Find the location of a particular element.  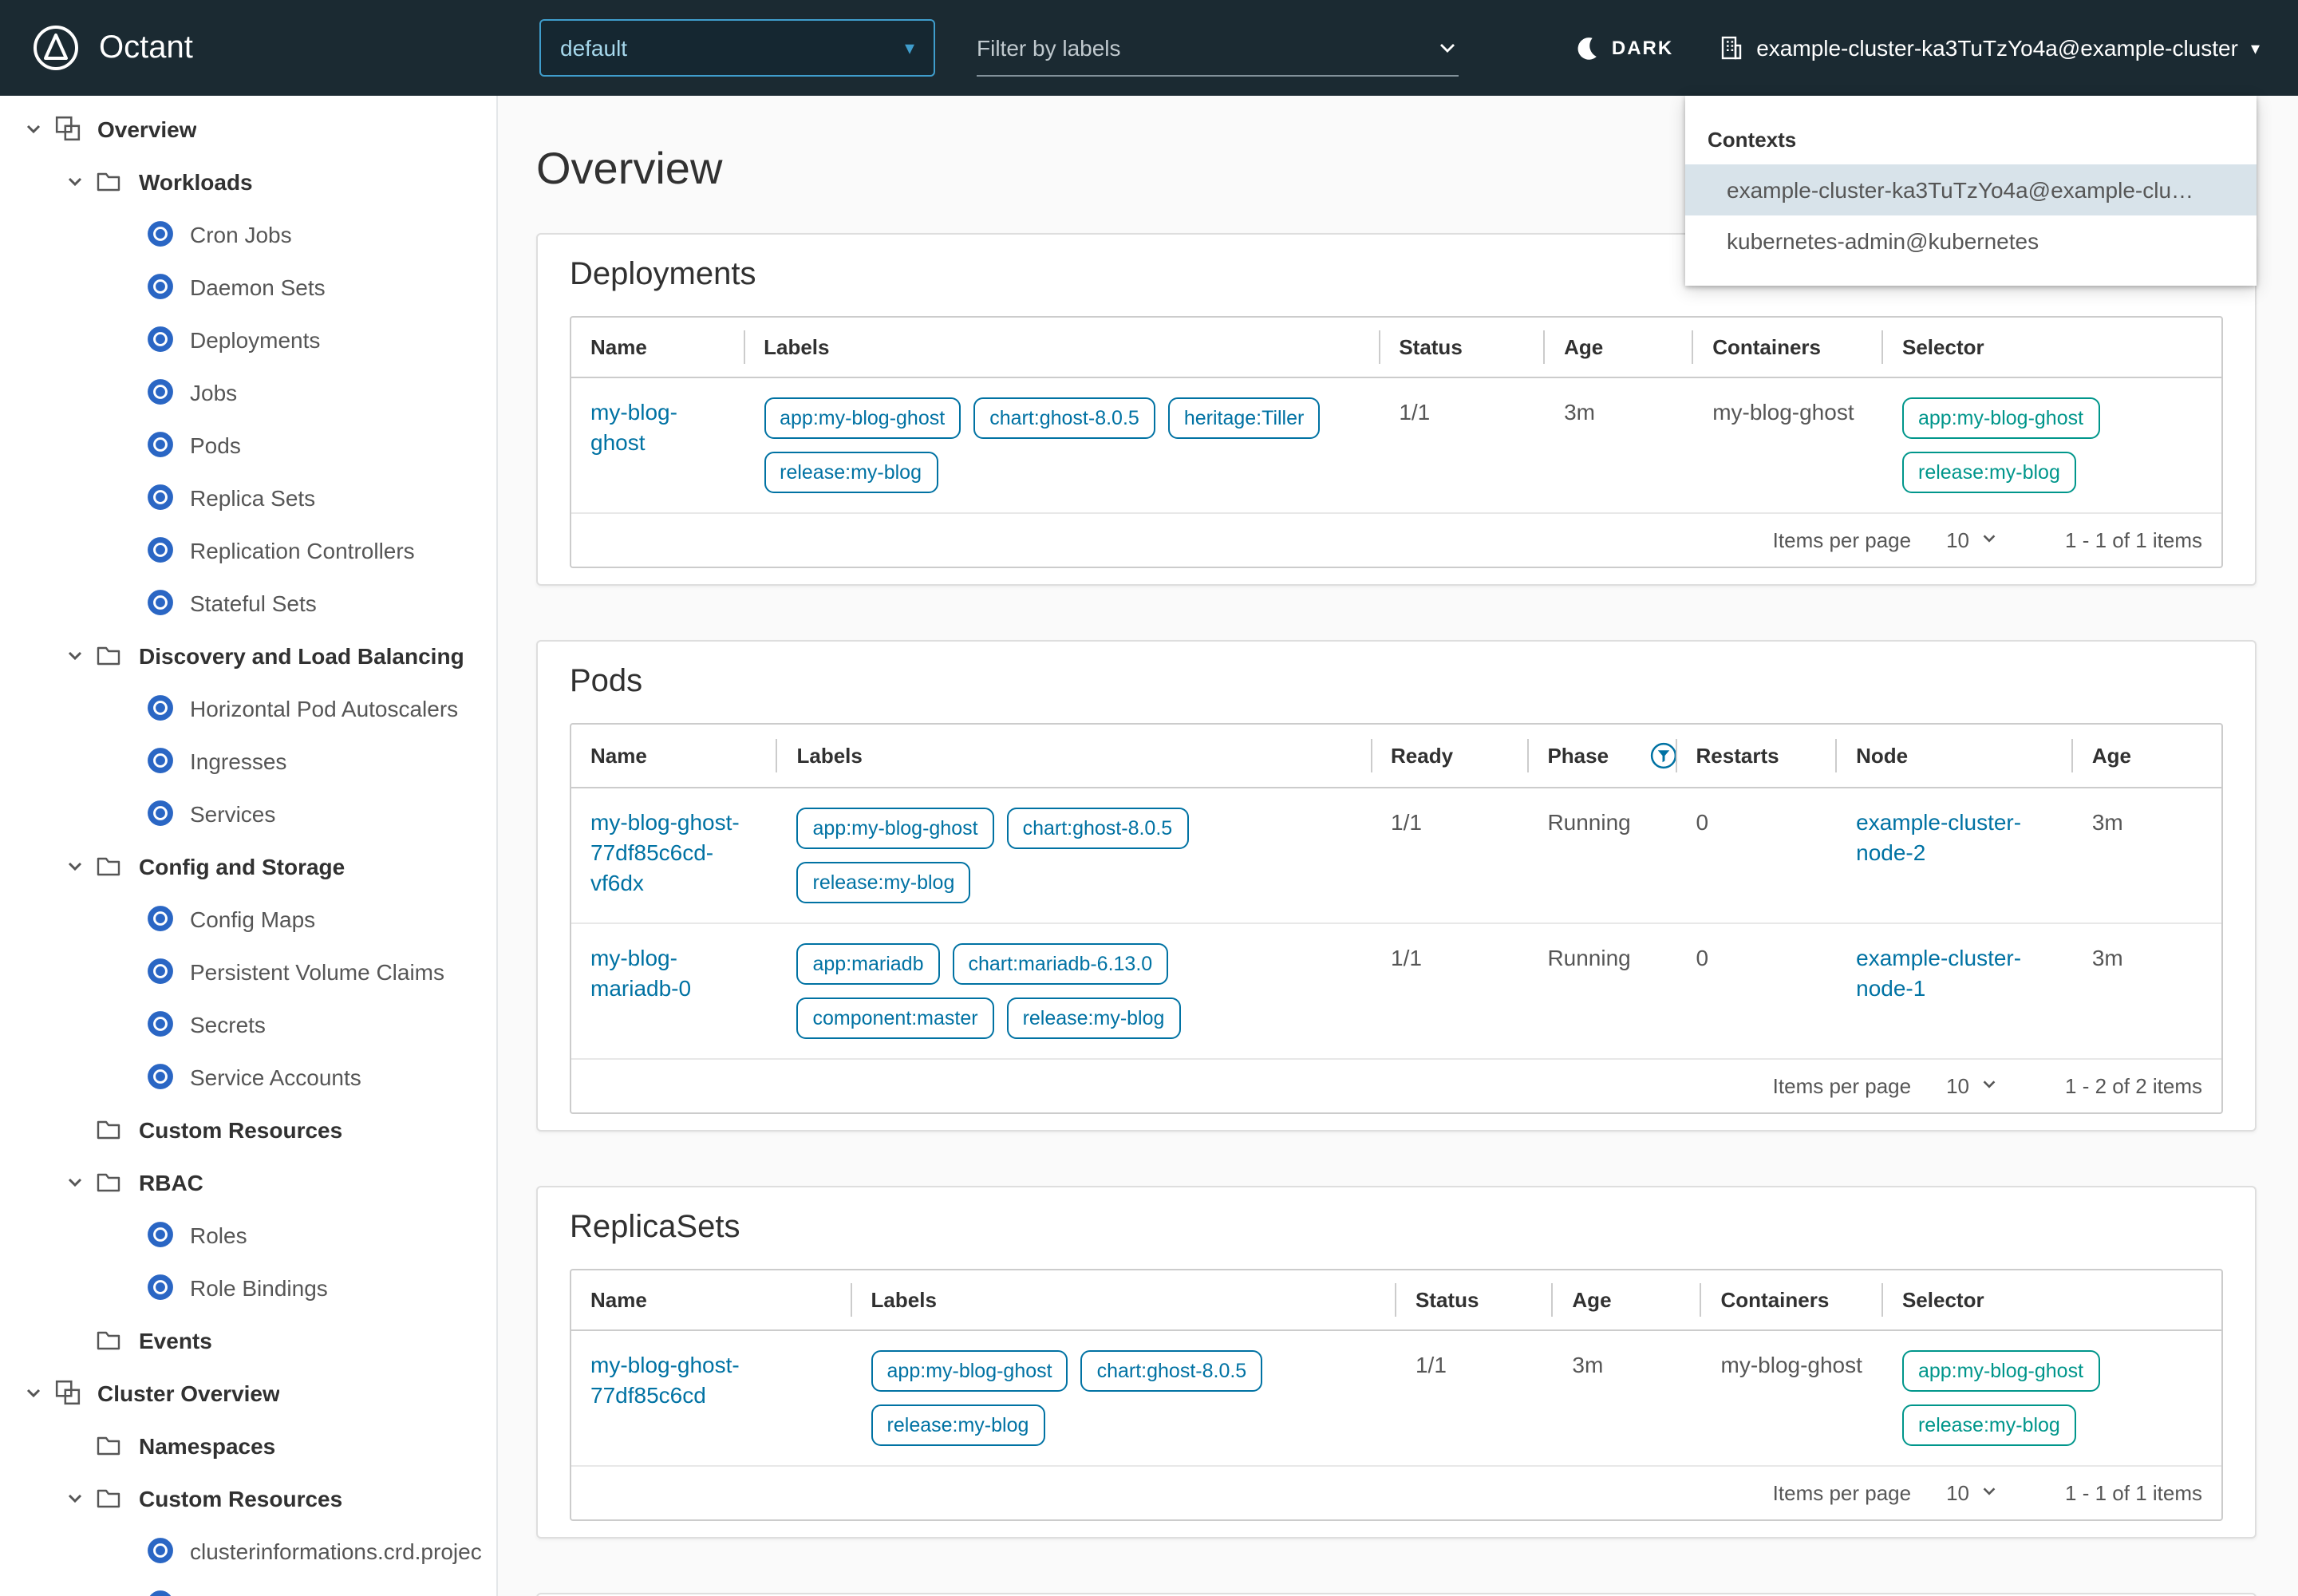

context-menu-item: kubernetes-admin@kubernetes is located at coordinates (1971, 241).